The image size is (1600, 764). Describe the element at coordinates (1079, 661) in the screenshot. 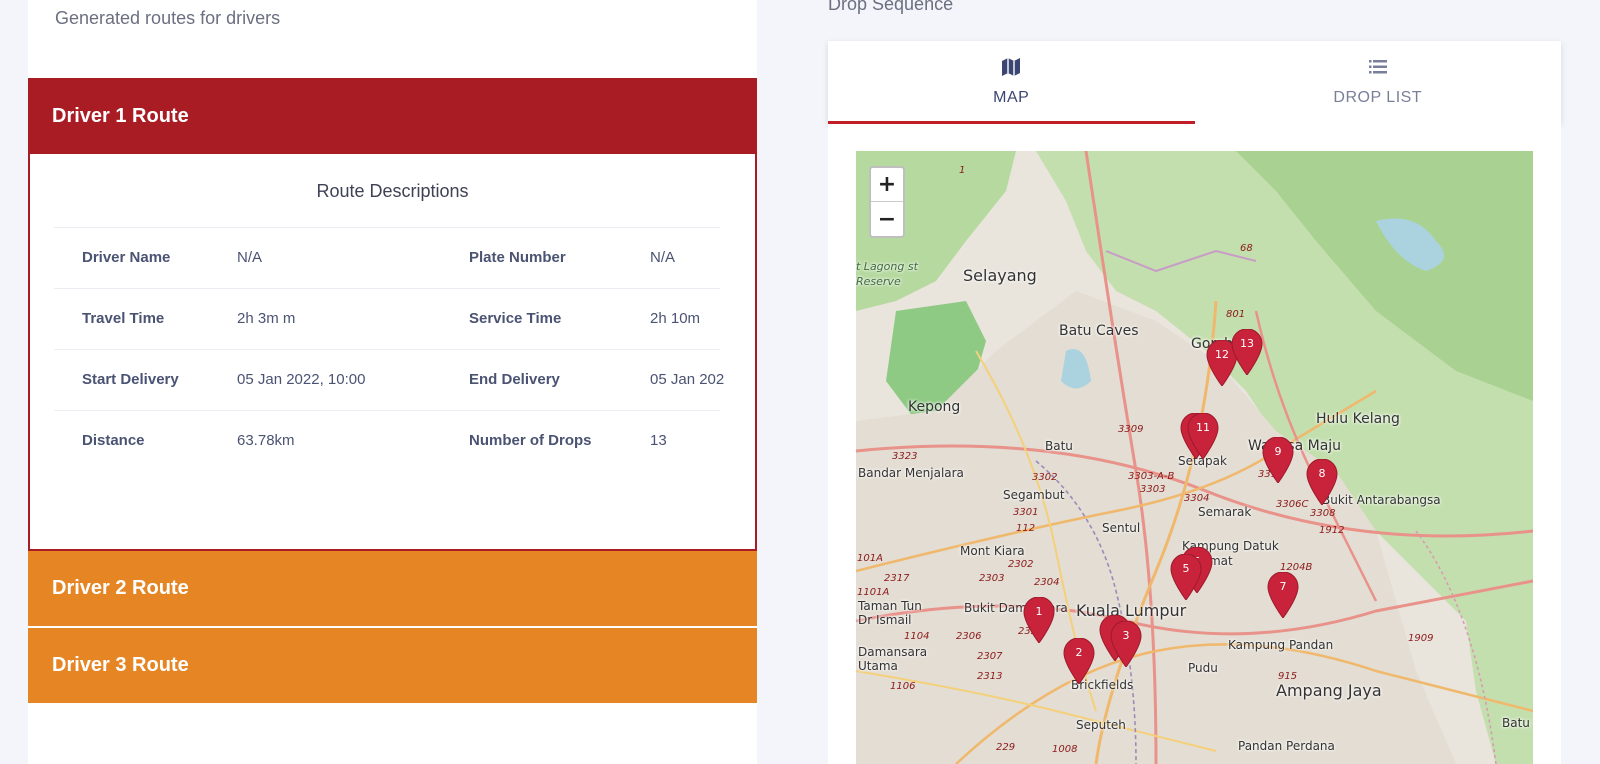

I see `drop-marker-2: 2` at that location.